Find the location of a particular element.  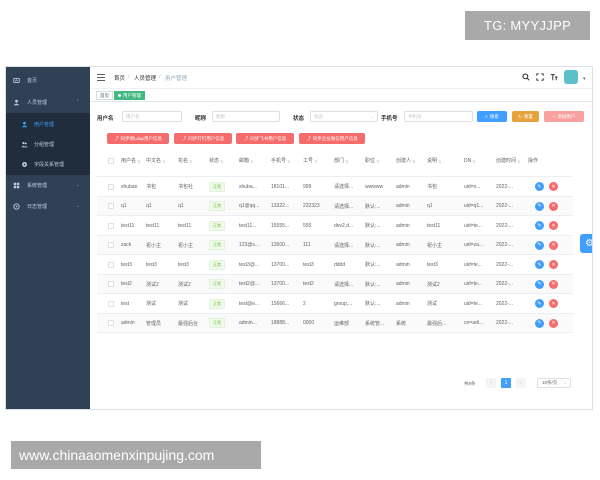

status-select: 状态 ⌄ is located at coordinates (344, 116).